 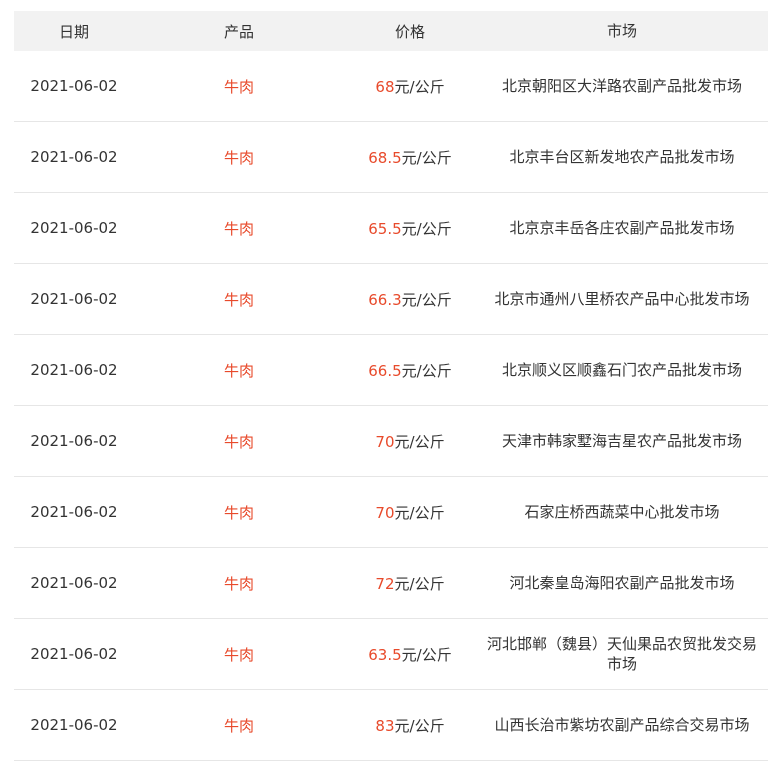 What do you see at coordinates (622, 86) in the screenshot?
I see `cell-market: 北京朝阳区大洋路农副产品批发市场` at bounding box center [622, 86].